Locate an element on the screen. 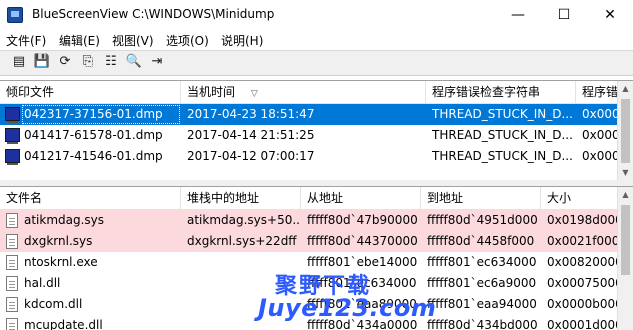 This screenshot has height=330, width=633. menu-options: 选项(O) is located at coordinates (187, 40).